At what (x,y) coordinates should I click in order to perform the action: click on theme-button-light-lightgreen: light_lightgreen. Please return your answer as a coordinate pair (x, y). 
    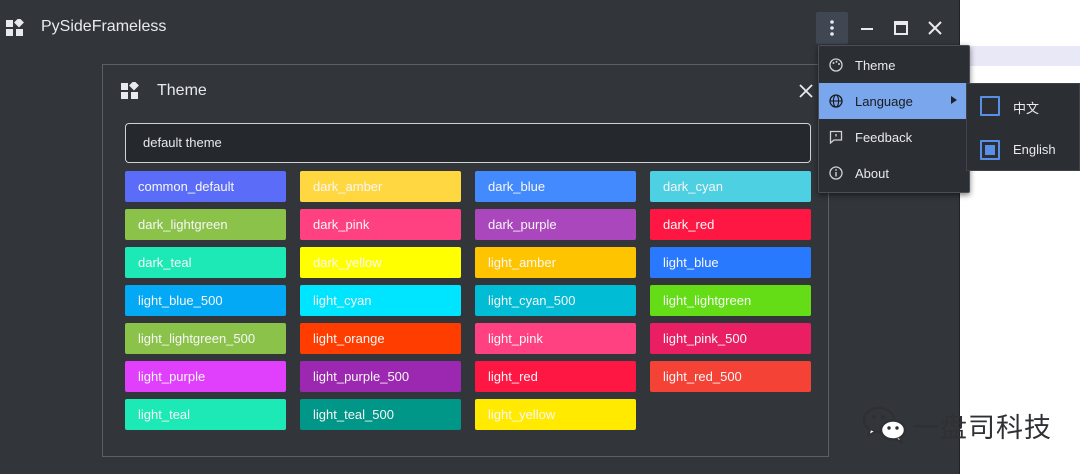
    Looking at the image, I should click on (730, 300).